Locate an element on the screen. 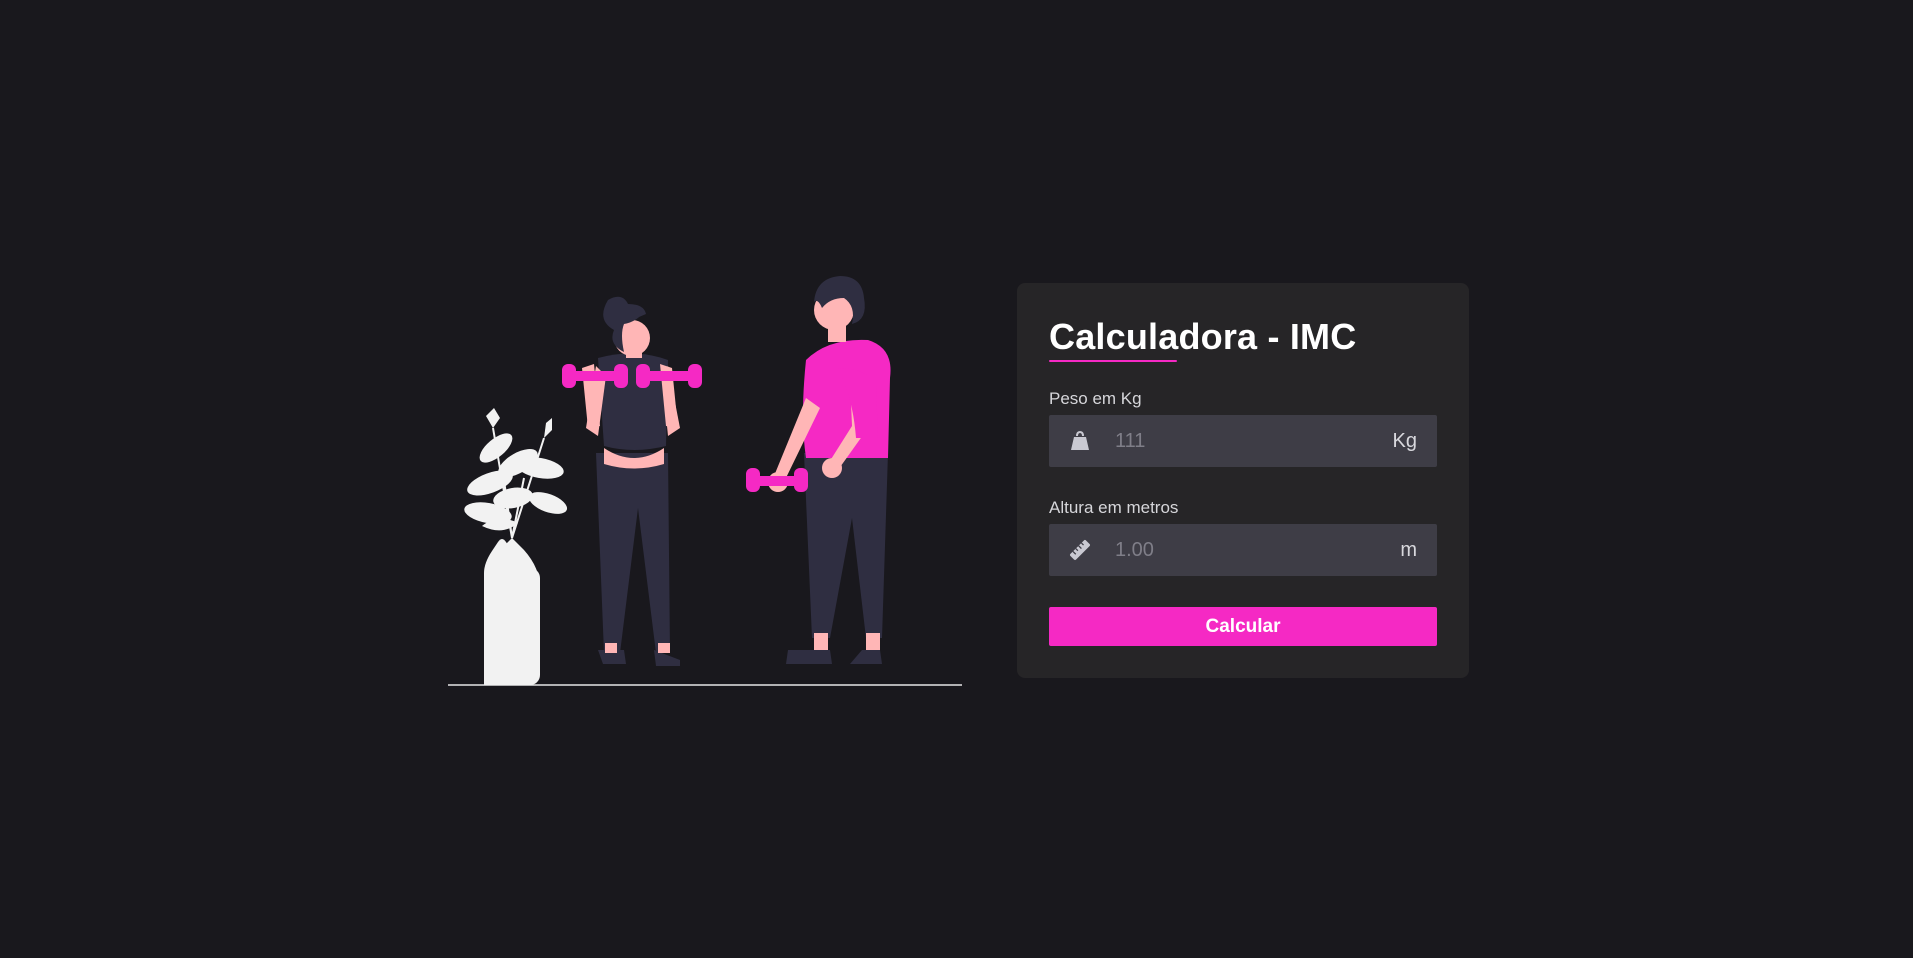 This screenshot has width=1913, height=958. calculate-button: Calcular is located at coordinates (1243, 626).